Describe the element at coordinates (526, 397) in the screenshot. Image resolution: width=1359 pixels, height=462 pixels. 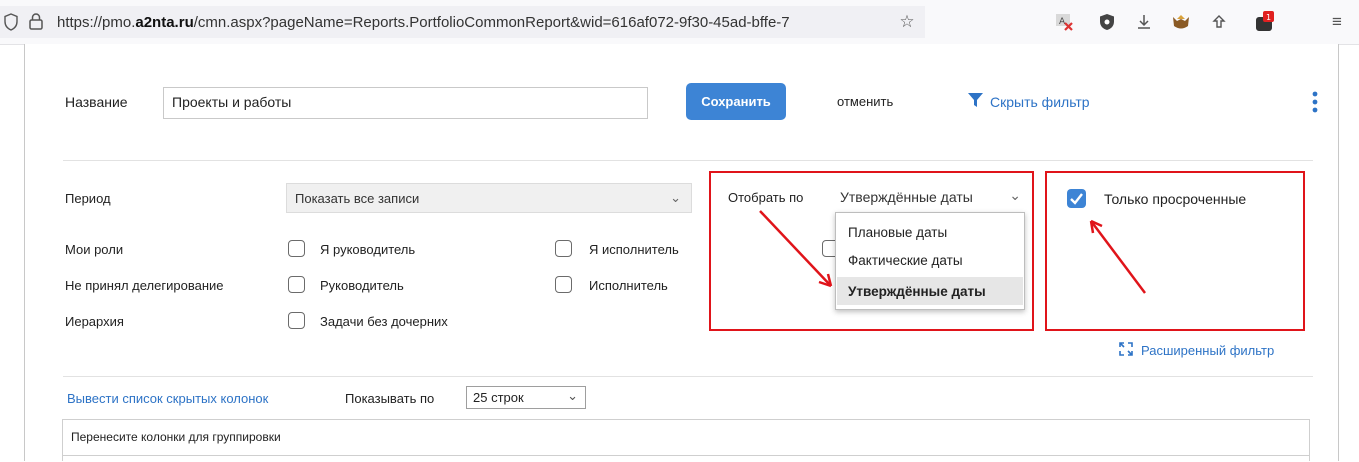
I see `page-size-select: 25 строк ⌄` at that location.